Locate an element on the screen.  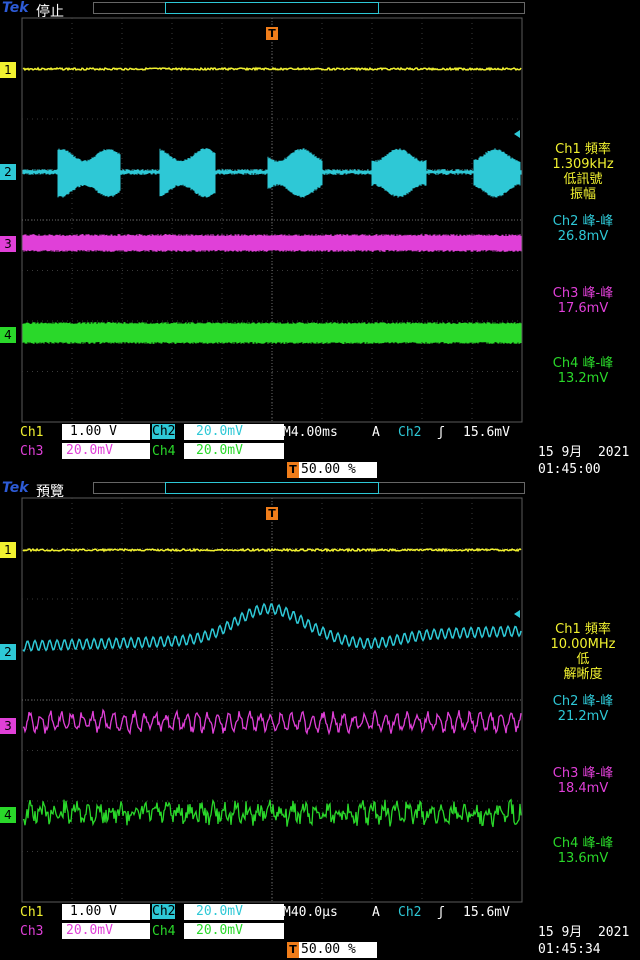
ch2-pk-pk-readout: Ch2 峰-峰 26.8mV is located at coordinates (583, 229).